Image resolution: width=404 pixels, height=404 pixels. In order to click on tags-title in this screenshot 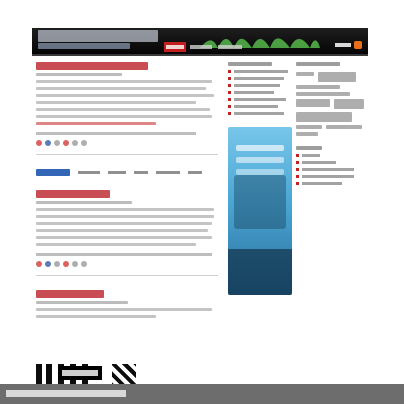, I will do `click(318, 64)`.